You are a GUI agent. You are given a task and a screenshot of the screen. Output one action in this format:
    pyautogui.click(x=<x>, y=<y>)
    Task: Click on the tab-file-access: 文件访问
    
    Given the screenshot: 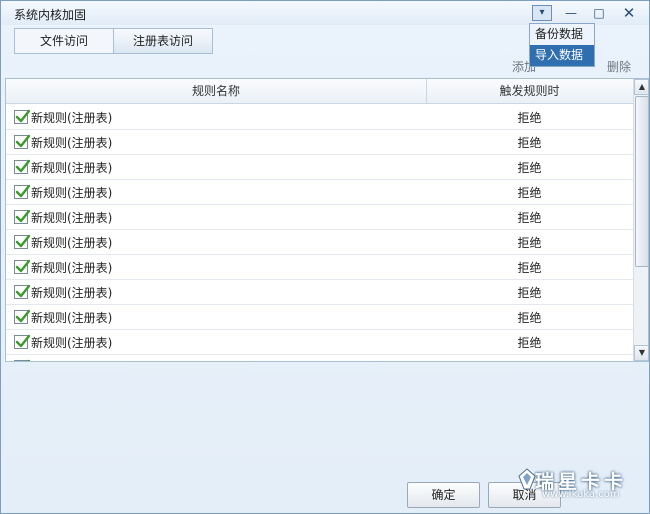 What is the action you would take?
    pyautogui.click(x=64, y=41)
    